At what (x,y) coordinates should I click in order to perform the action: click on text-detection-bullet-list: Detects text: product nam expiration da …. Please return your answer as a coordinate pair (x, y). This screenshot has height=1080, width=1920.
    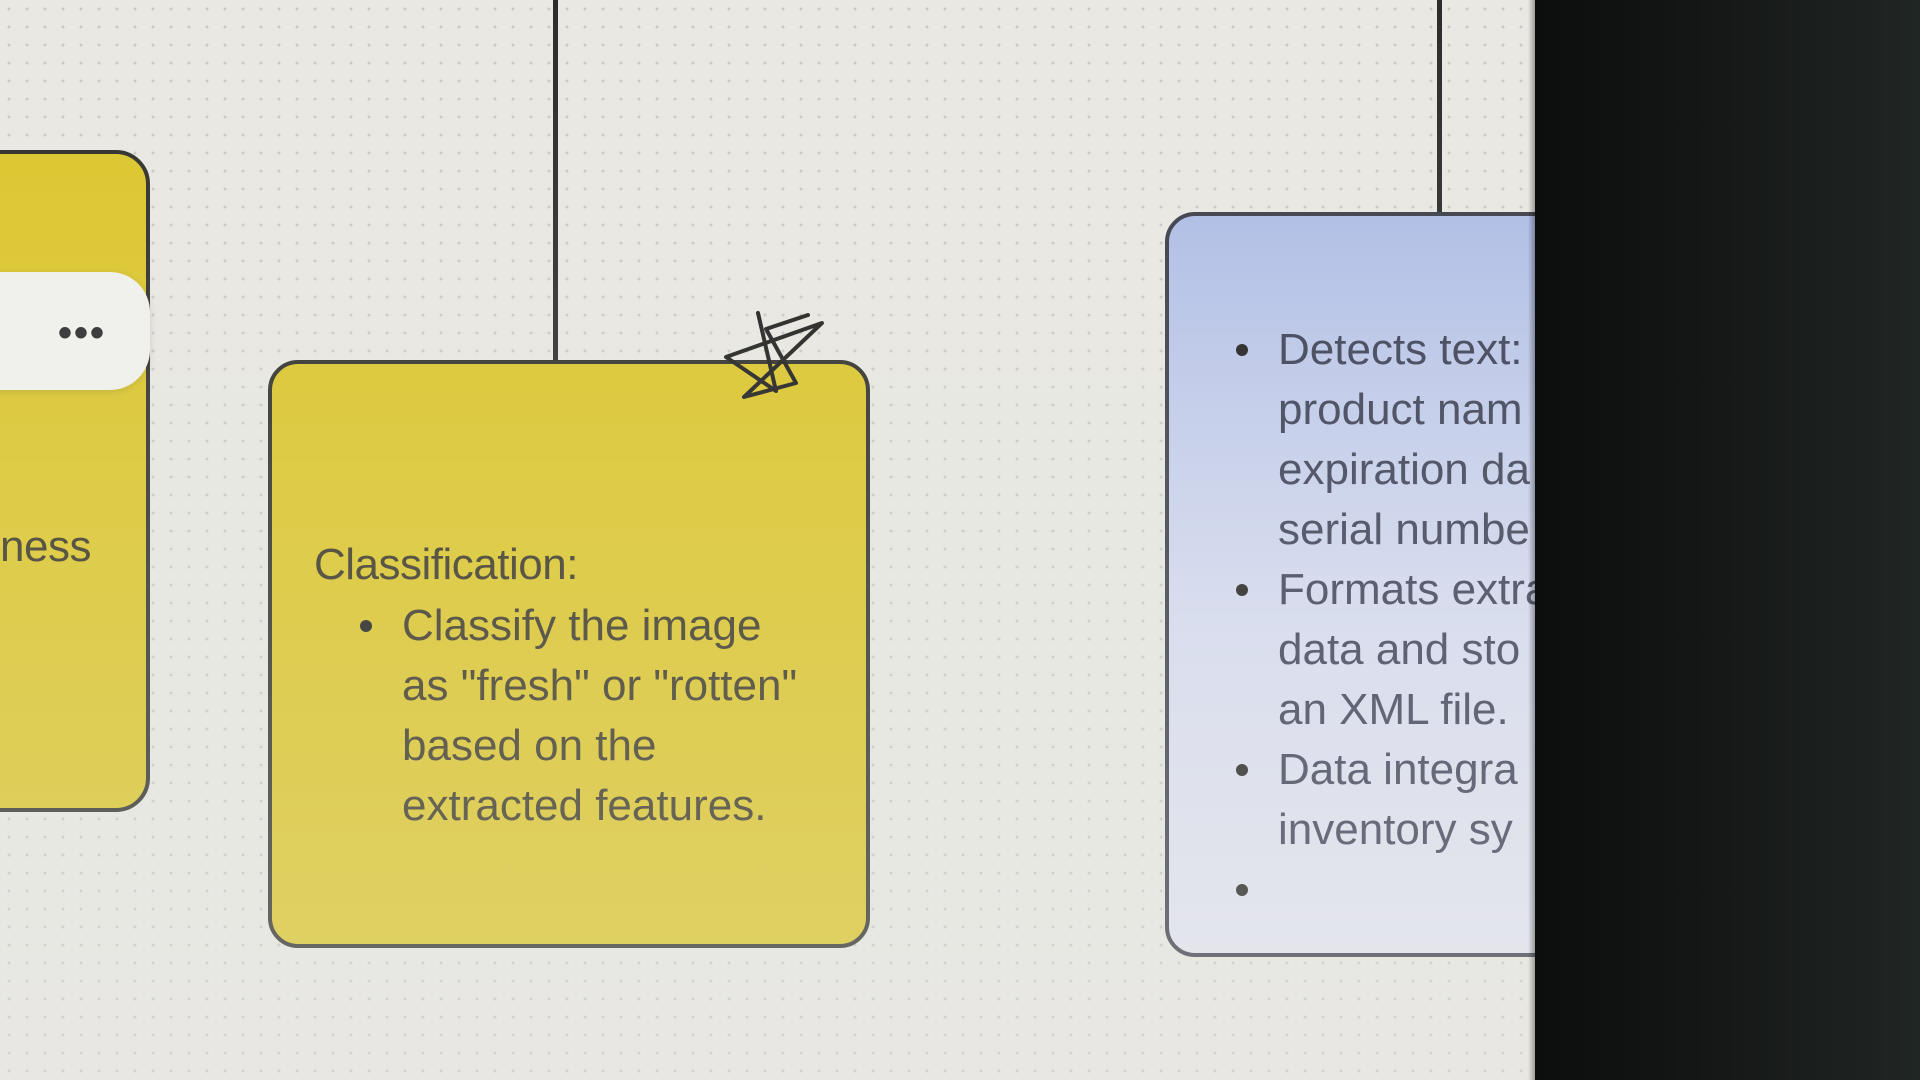
    Looking at the image, I should click on (1385, 608).